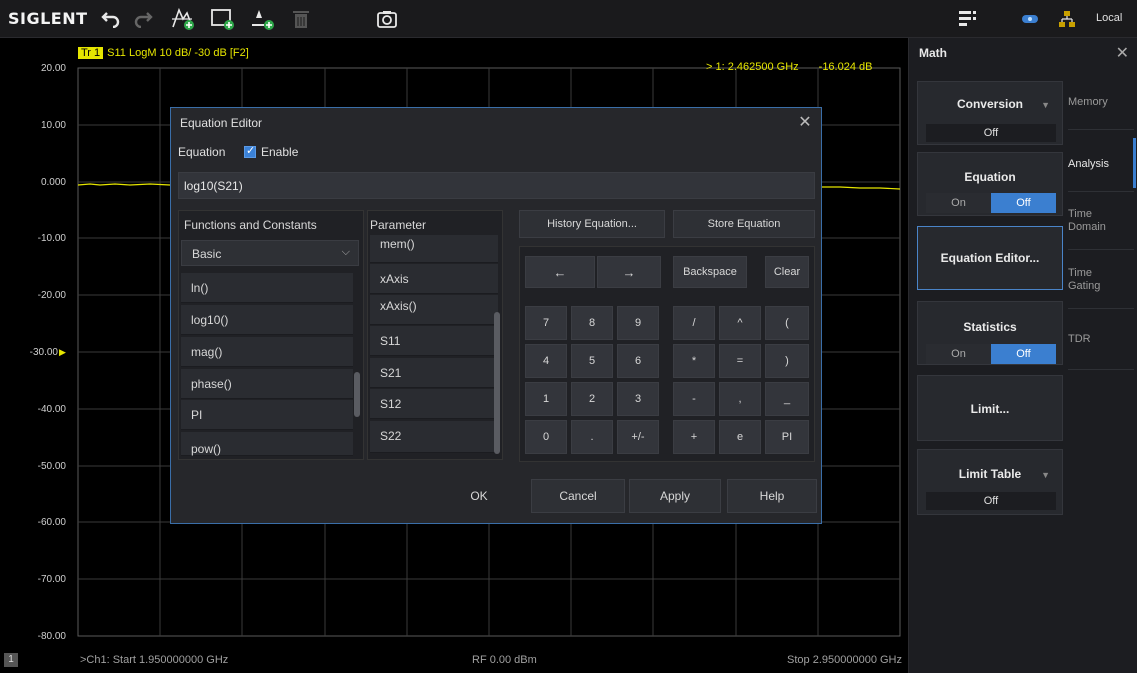  I want to click on cancel-button: Cancel, so click(578, 496).